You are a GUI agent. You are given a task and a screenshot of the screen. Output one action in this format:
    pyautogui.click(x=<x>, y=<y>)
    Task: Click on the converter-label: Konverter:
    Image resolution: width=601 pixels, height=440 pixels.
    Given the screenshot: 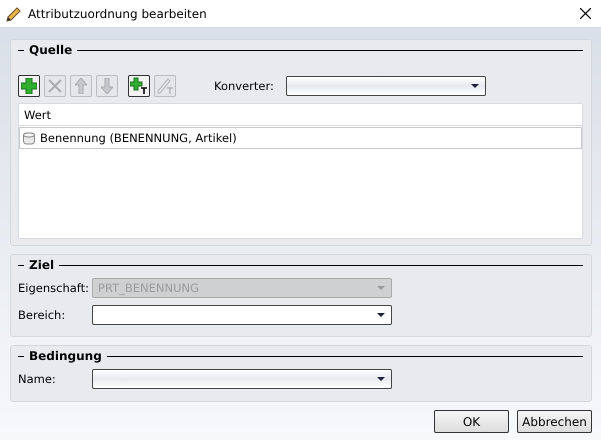 What is the action you would take?
    pyautogui.click(x=244, y=86)
    